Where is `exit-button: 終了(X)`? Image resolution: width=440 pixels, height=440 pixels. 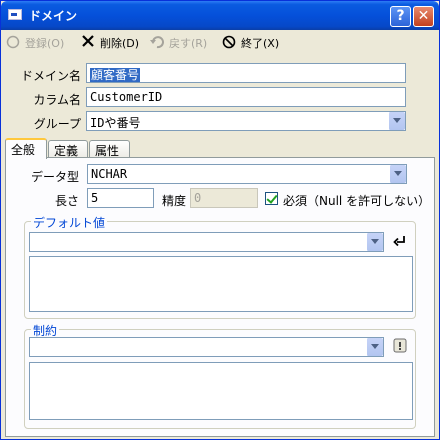
exit-button: 終了(X) is located at coordinates (250, 43).